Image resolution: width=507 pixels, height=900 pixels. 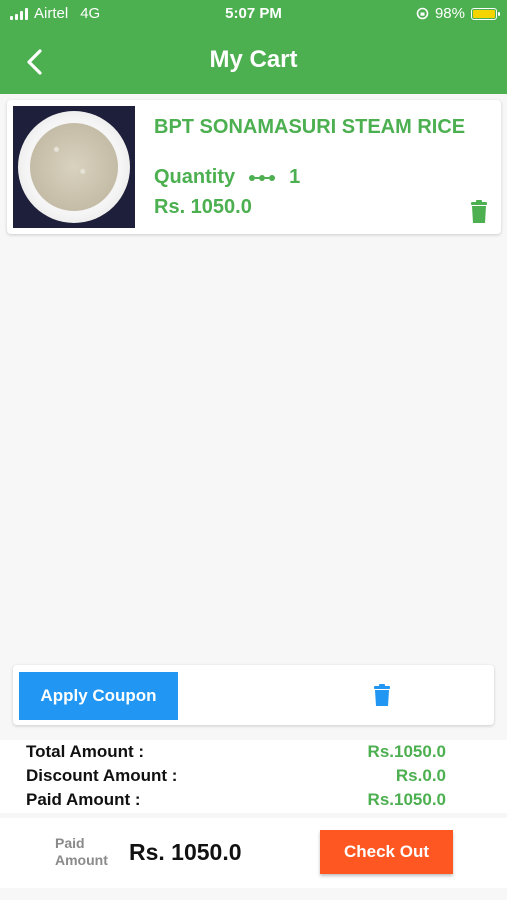 What do you see at coordinates (236, 778) in the screenshot?
I see `discount-amount-row: Discount Amount : Rs.0.0` at bounding box center [236, 778].